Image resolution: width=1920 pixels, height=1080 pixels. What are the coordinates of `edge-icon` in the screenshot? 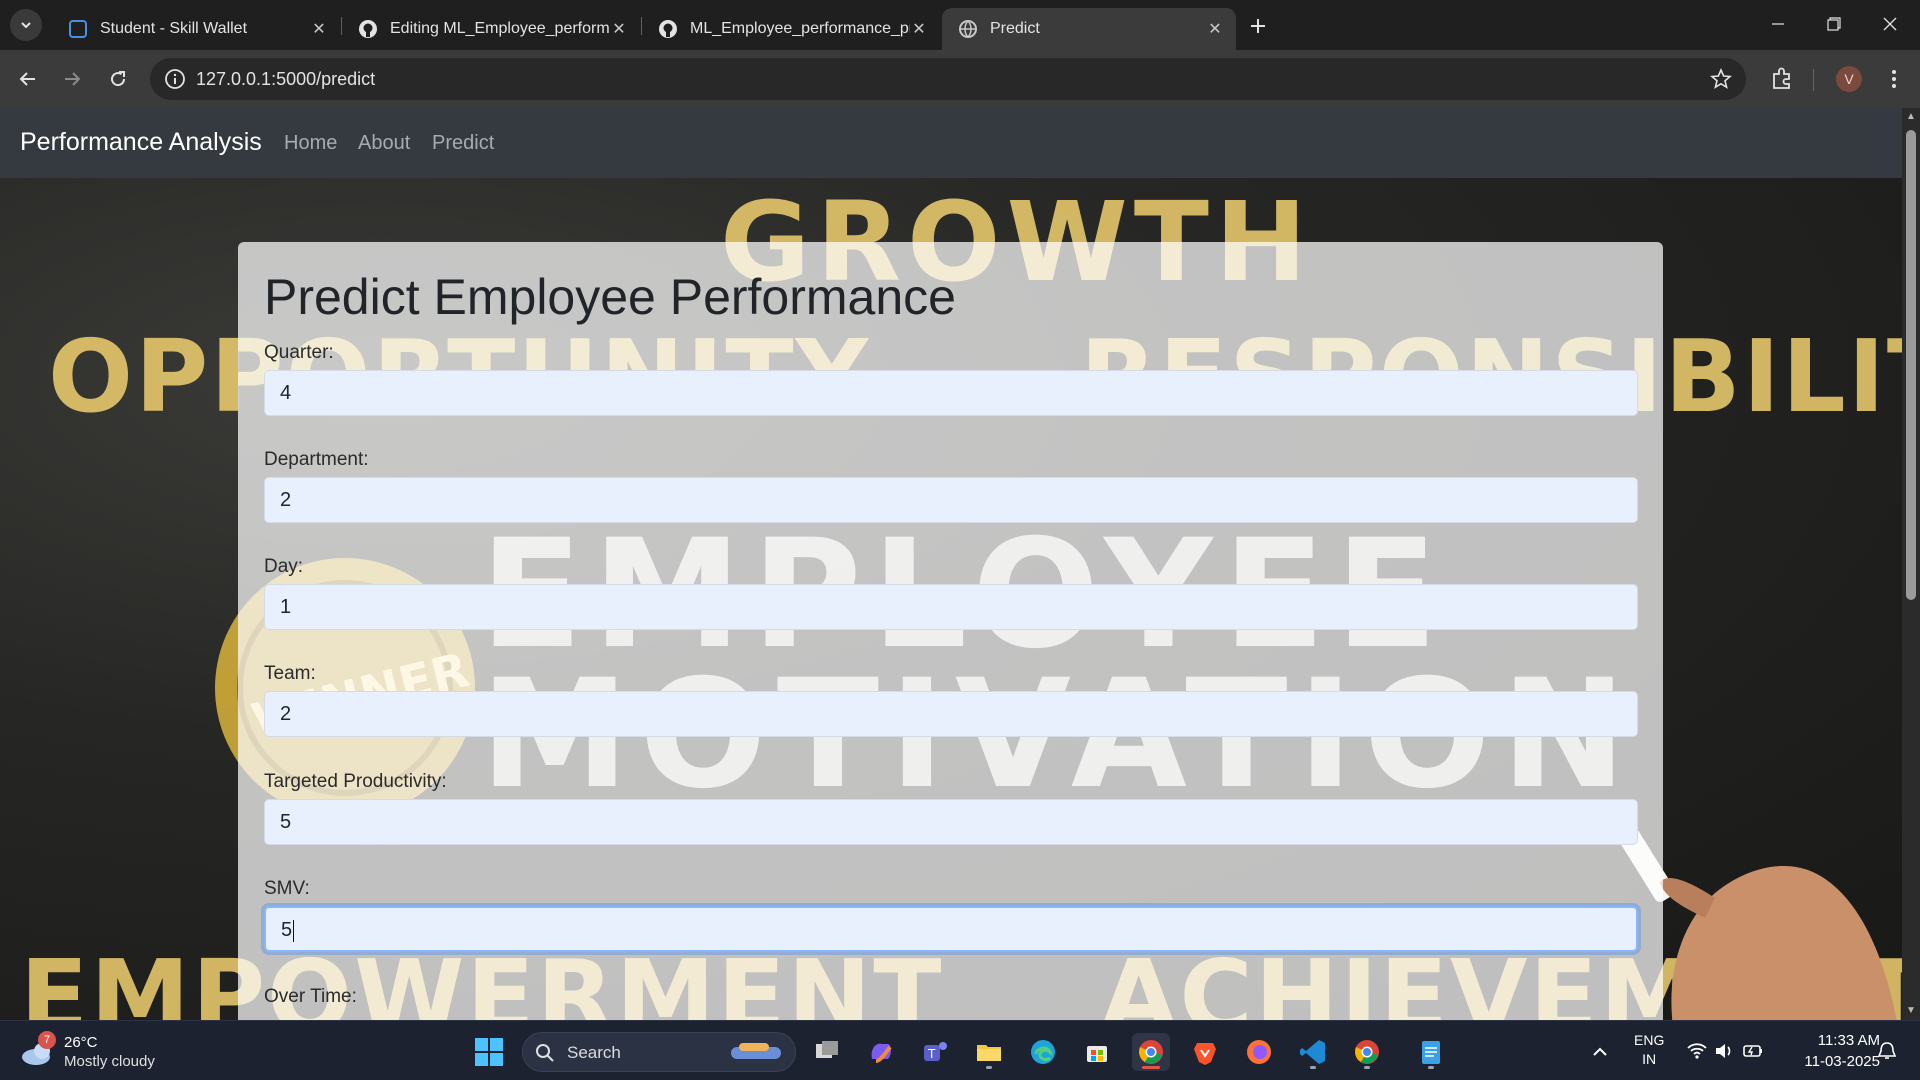 It's located at (1043, 1052).